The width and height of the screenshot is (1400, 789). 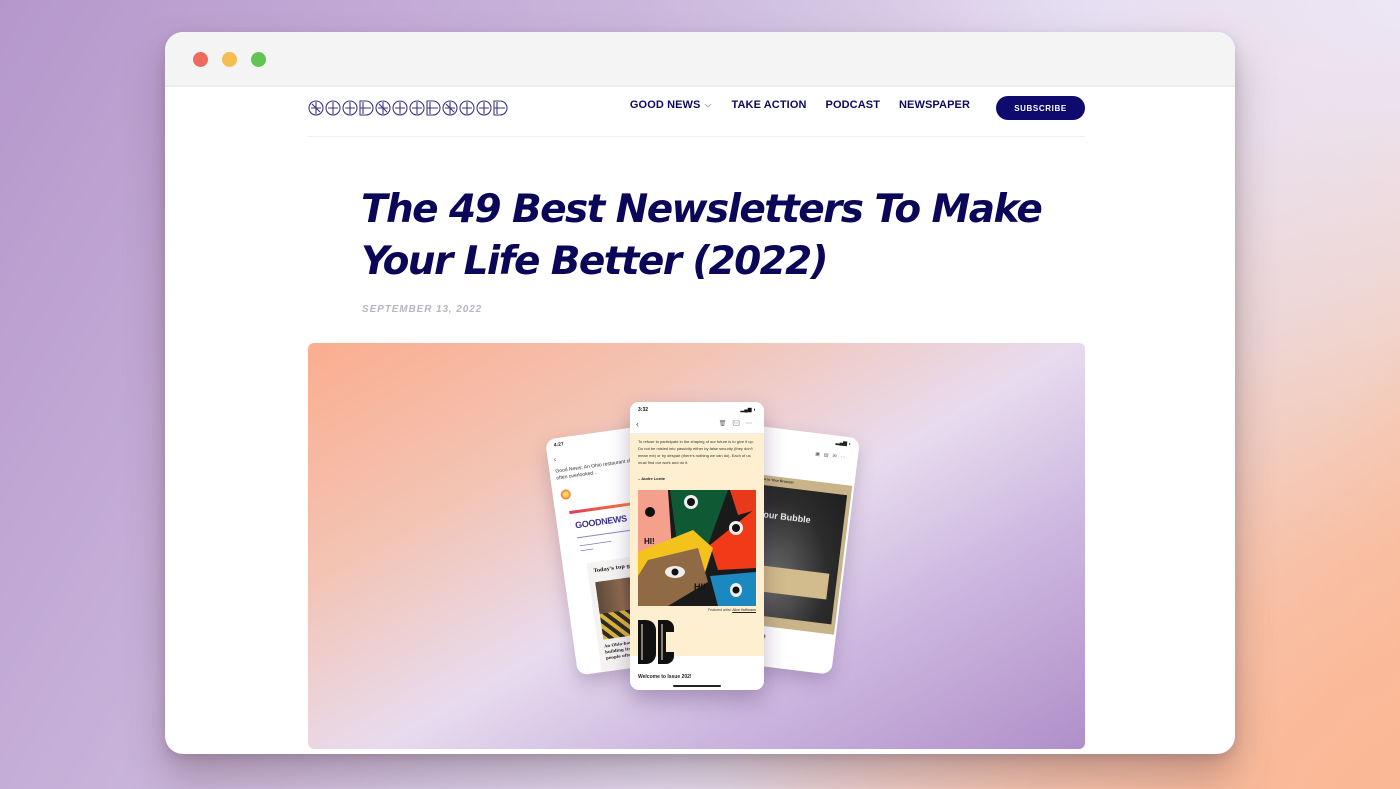 I want to click on maximize-window-button, so click(x=258, y=59).